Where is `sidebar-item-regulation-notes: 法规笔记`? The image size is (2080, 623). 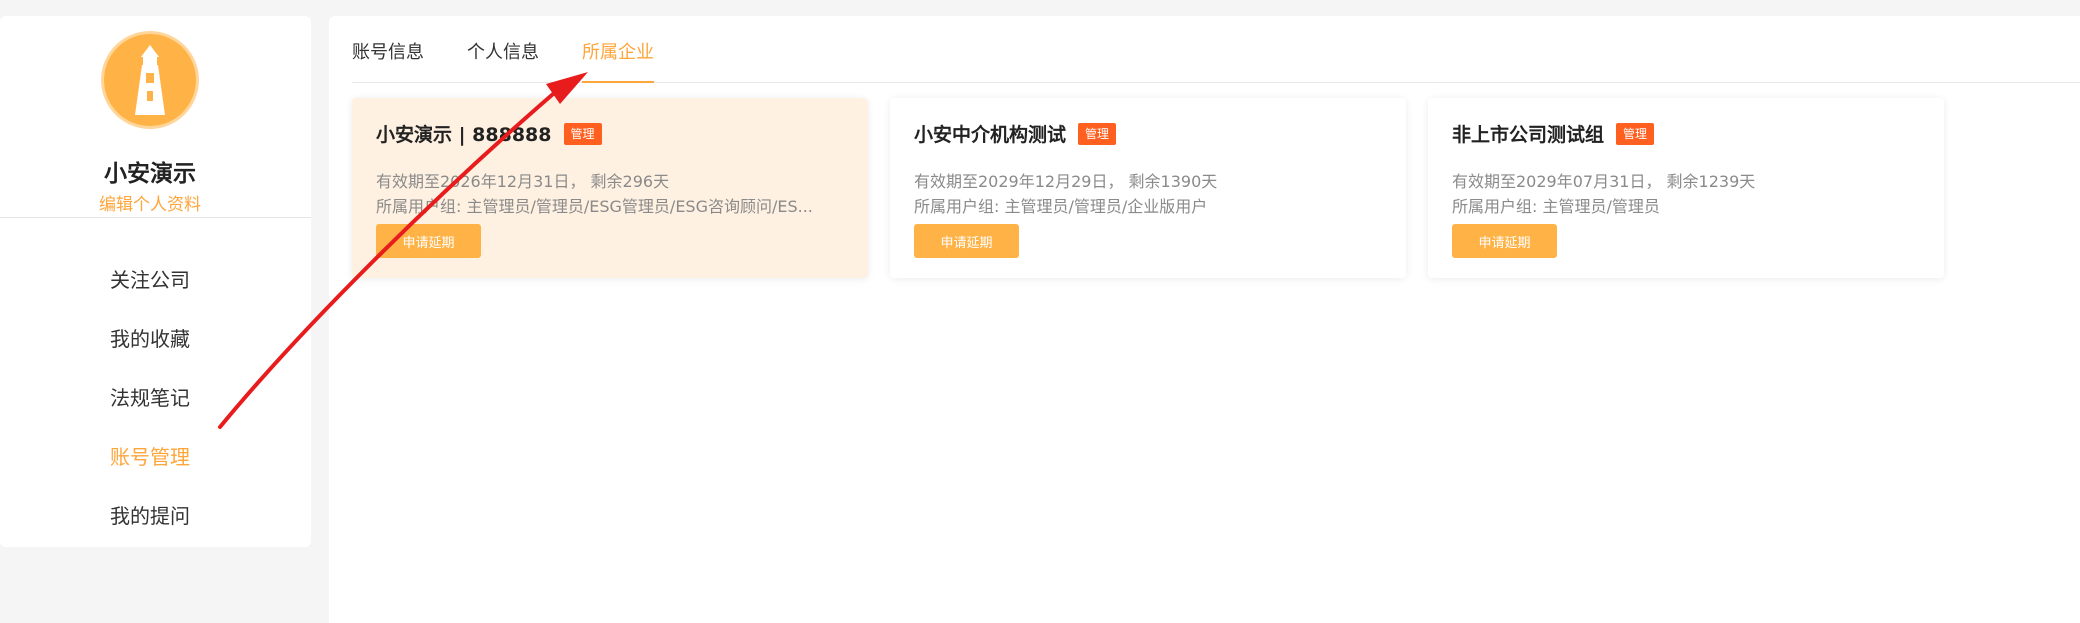 sidebar-item-regulation-notes: 法规笔记 is located at coordinates (150, 398).